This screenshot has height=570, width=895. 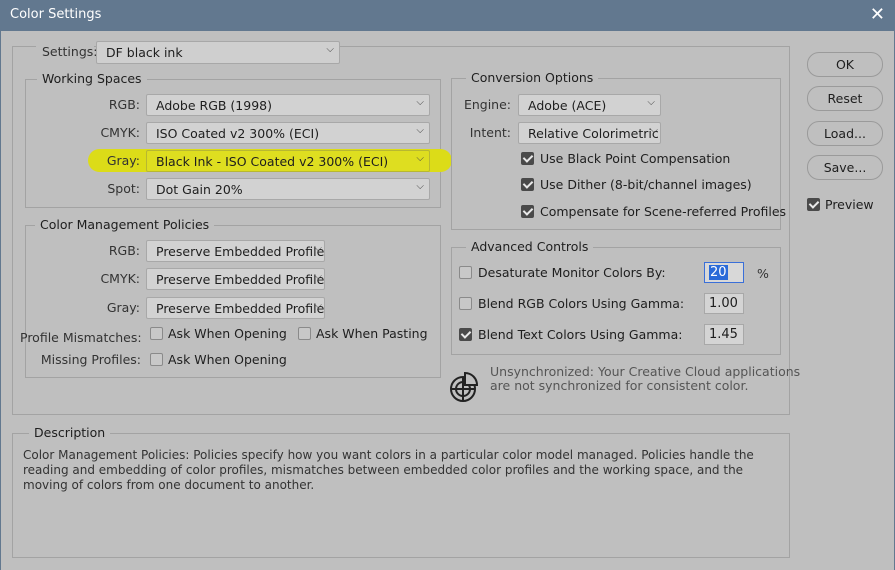 What do you see at coordinates (272, 161) in the screenshot?
I see `ws-gray-value: Black Ink - ISO Coated v2 300% (ECI)` at bounding box center [272, 161].